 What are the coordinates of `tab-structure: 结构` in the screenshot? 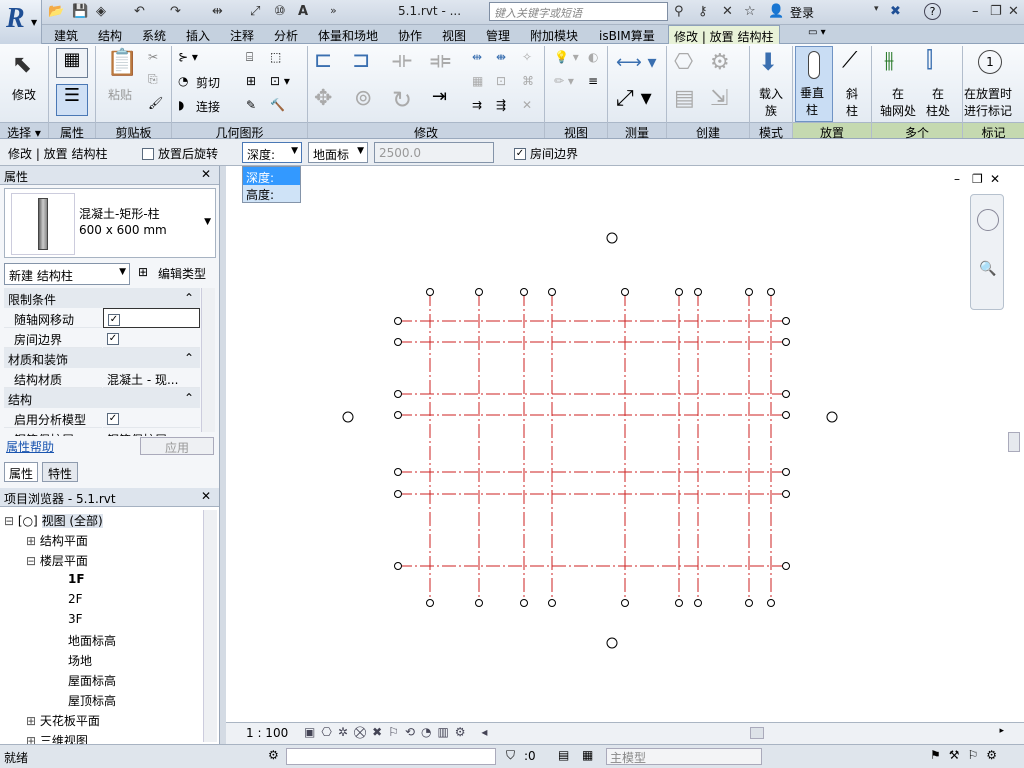 It's located at (110, 35).